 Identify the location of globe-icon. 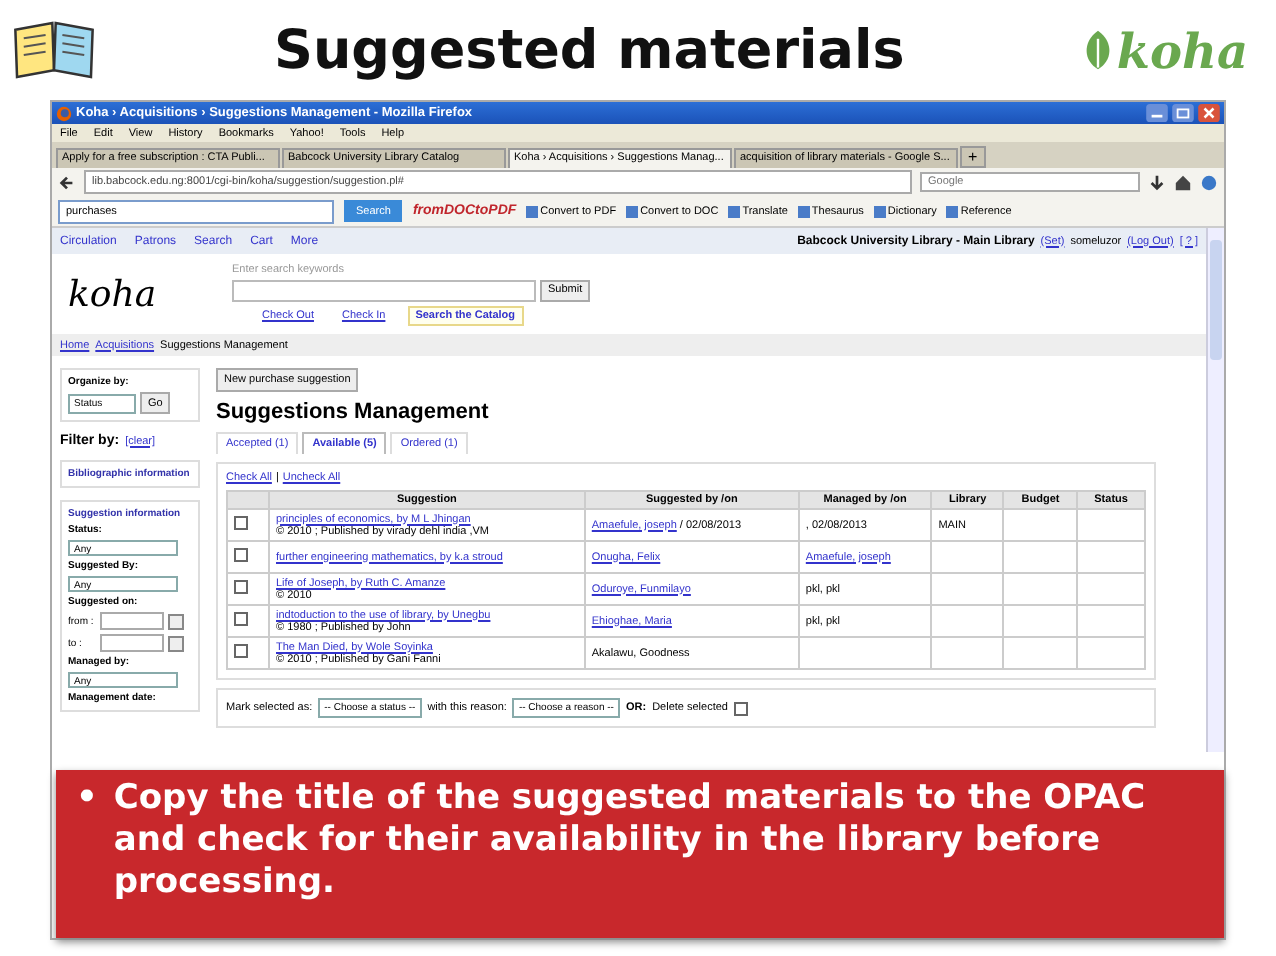
(1209, 182).